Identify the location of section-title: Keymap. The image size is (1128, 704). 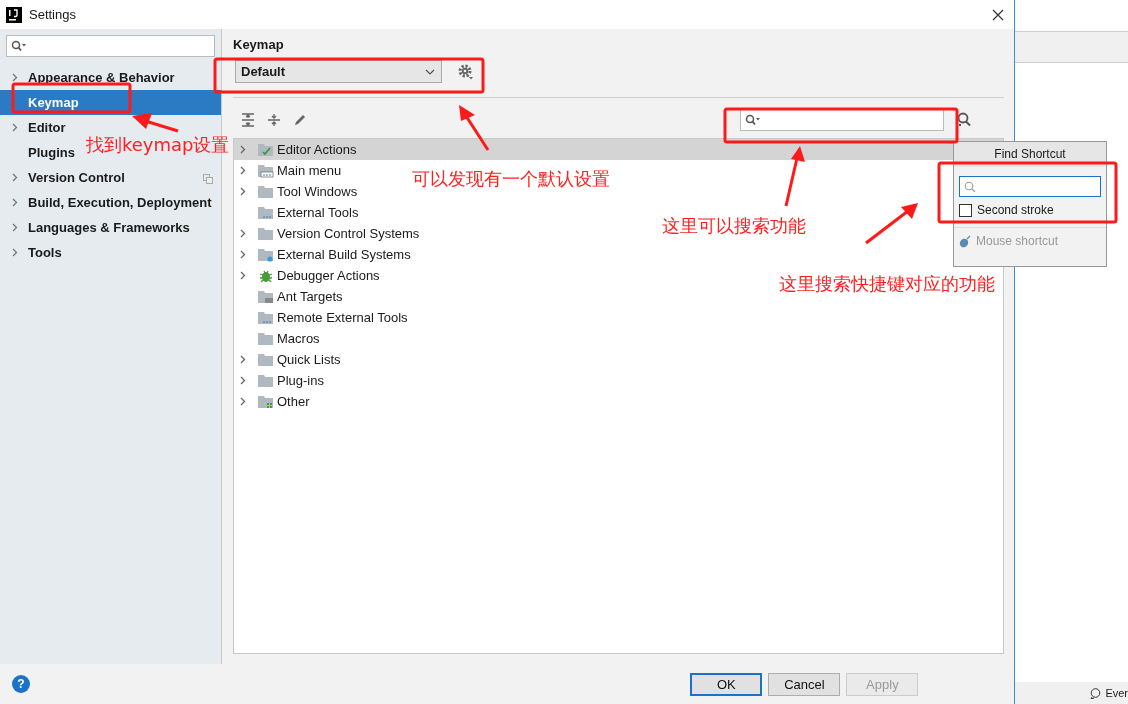
(259, 44).